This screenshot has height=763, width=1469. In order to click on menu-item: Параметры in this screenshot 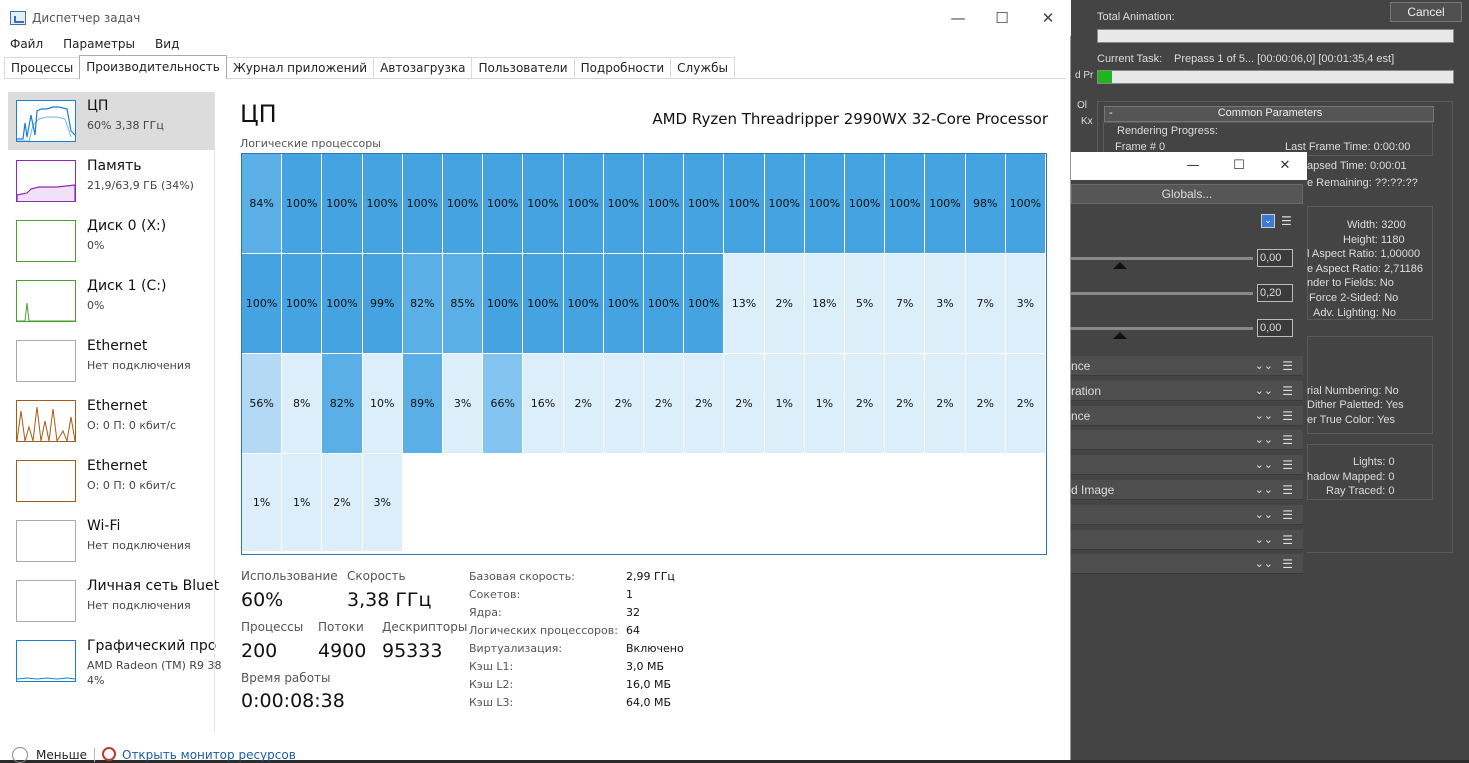, I will do `click(99, 44)`.